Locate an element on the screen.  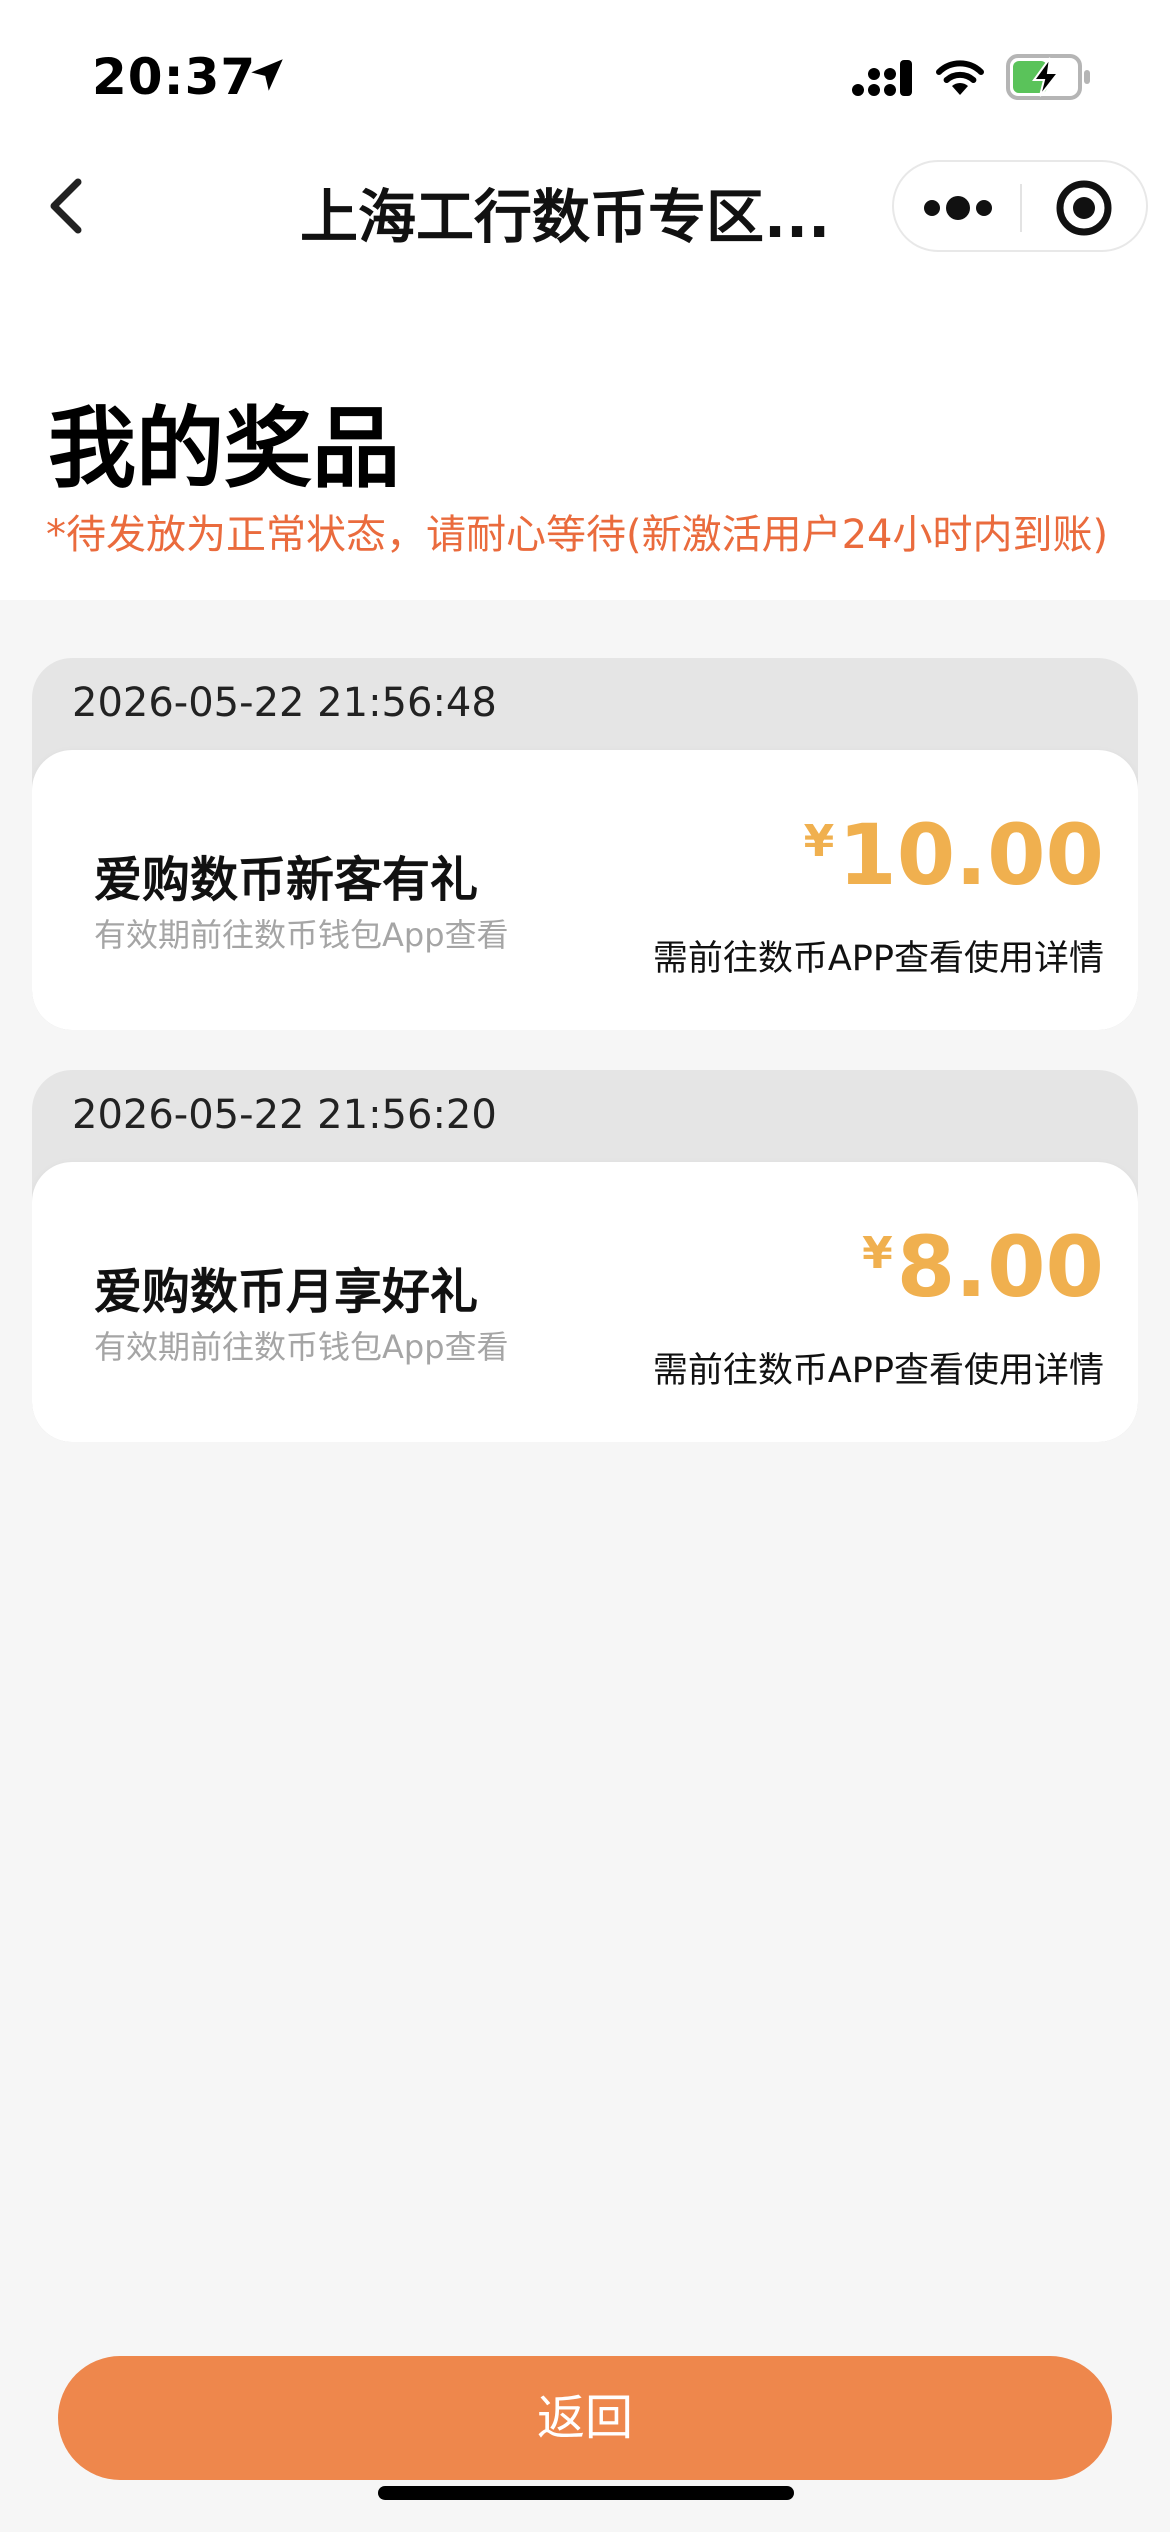
prize-date: 2026-05-22 21:56:48 is located at coordinates (284, 703).